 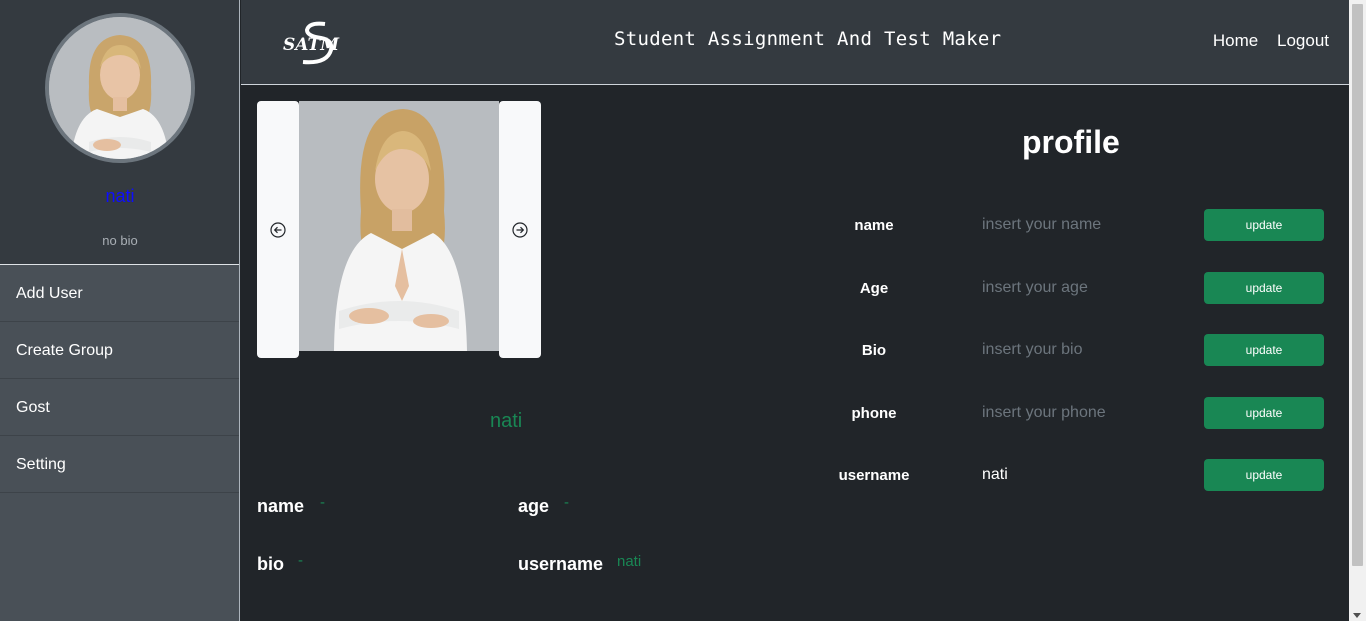 What do you see at coordinates (1357, 285) in the screenshot?
I see `scrollbar-thumb` at bounding box center [1357, 285].